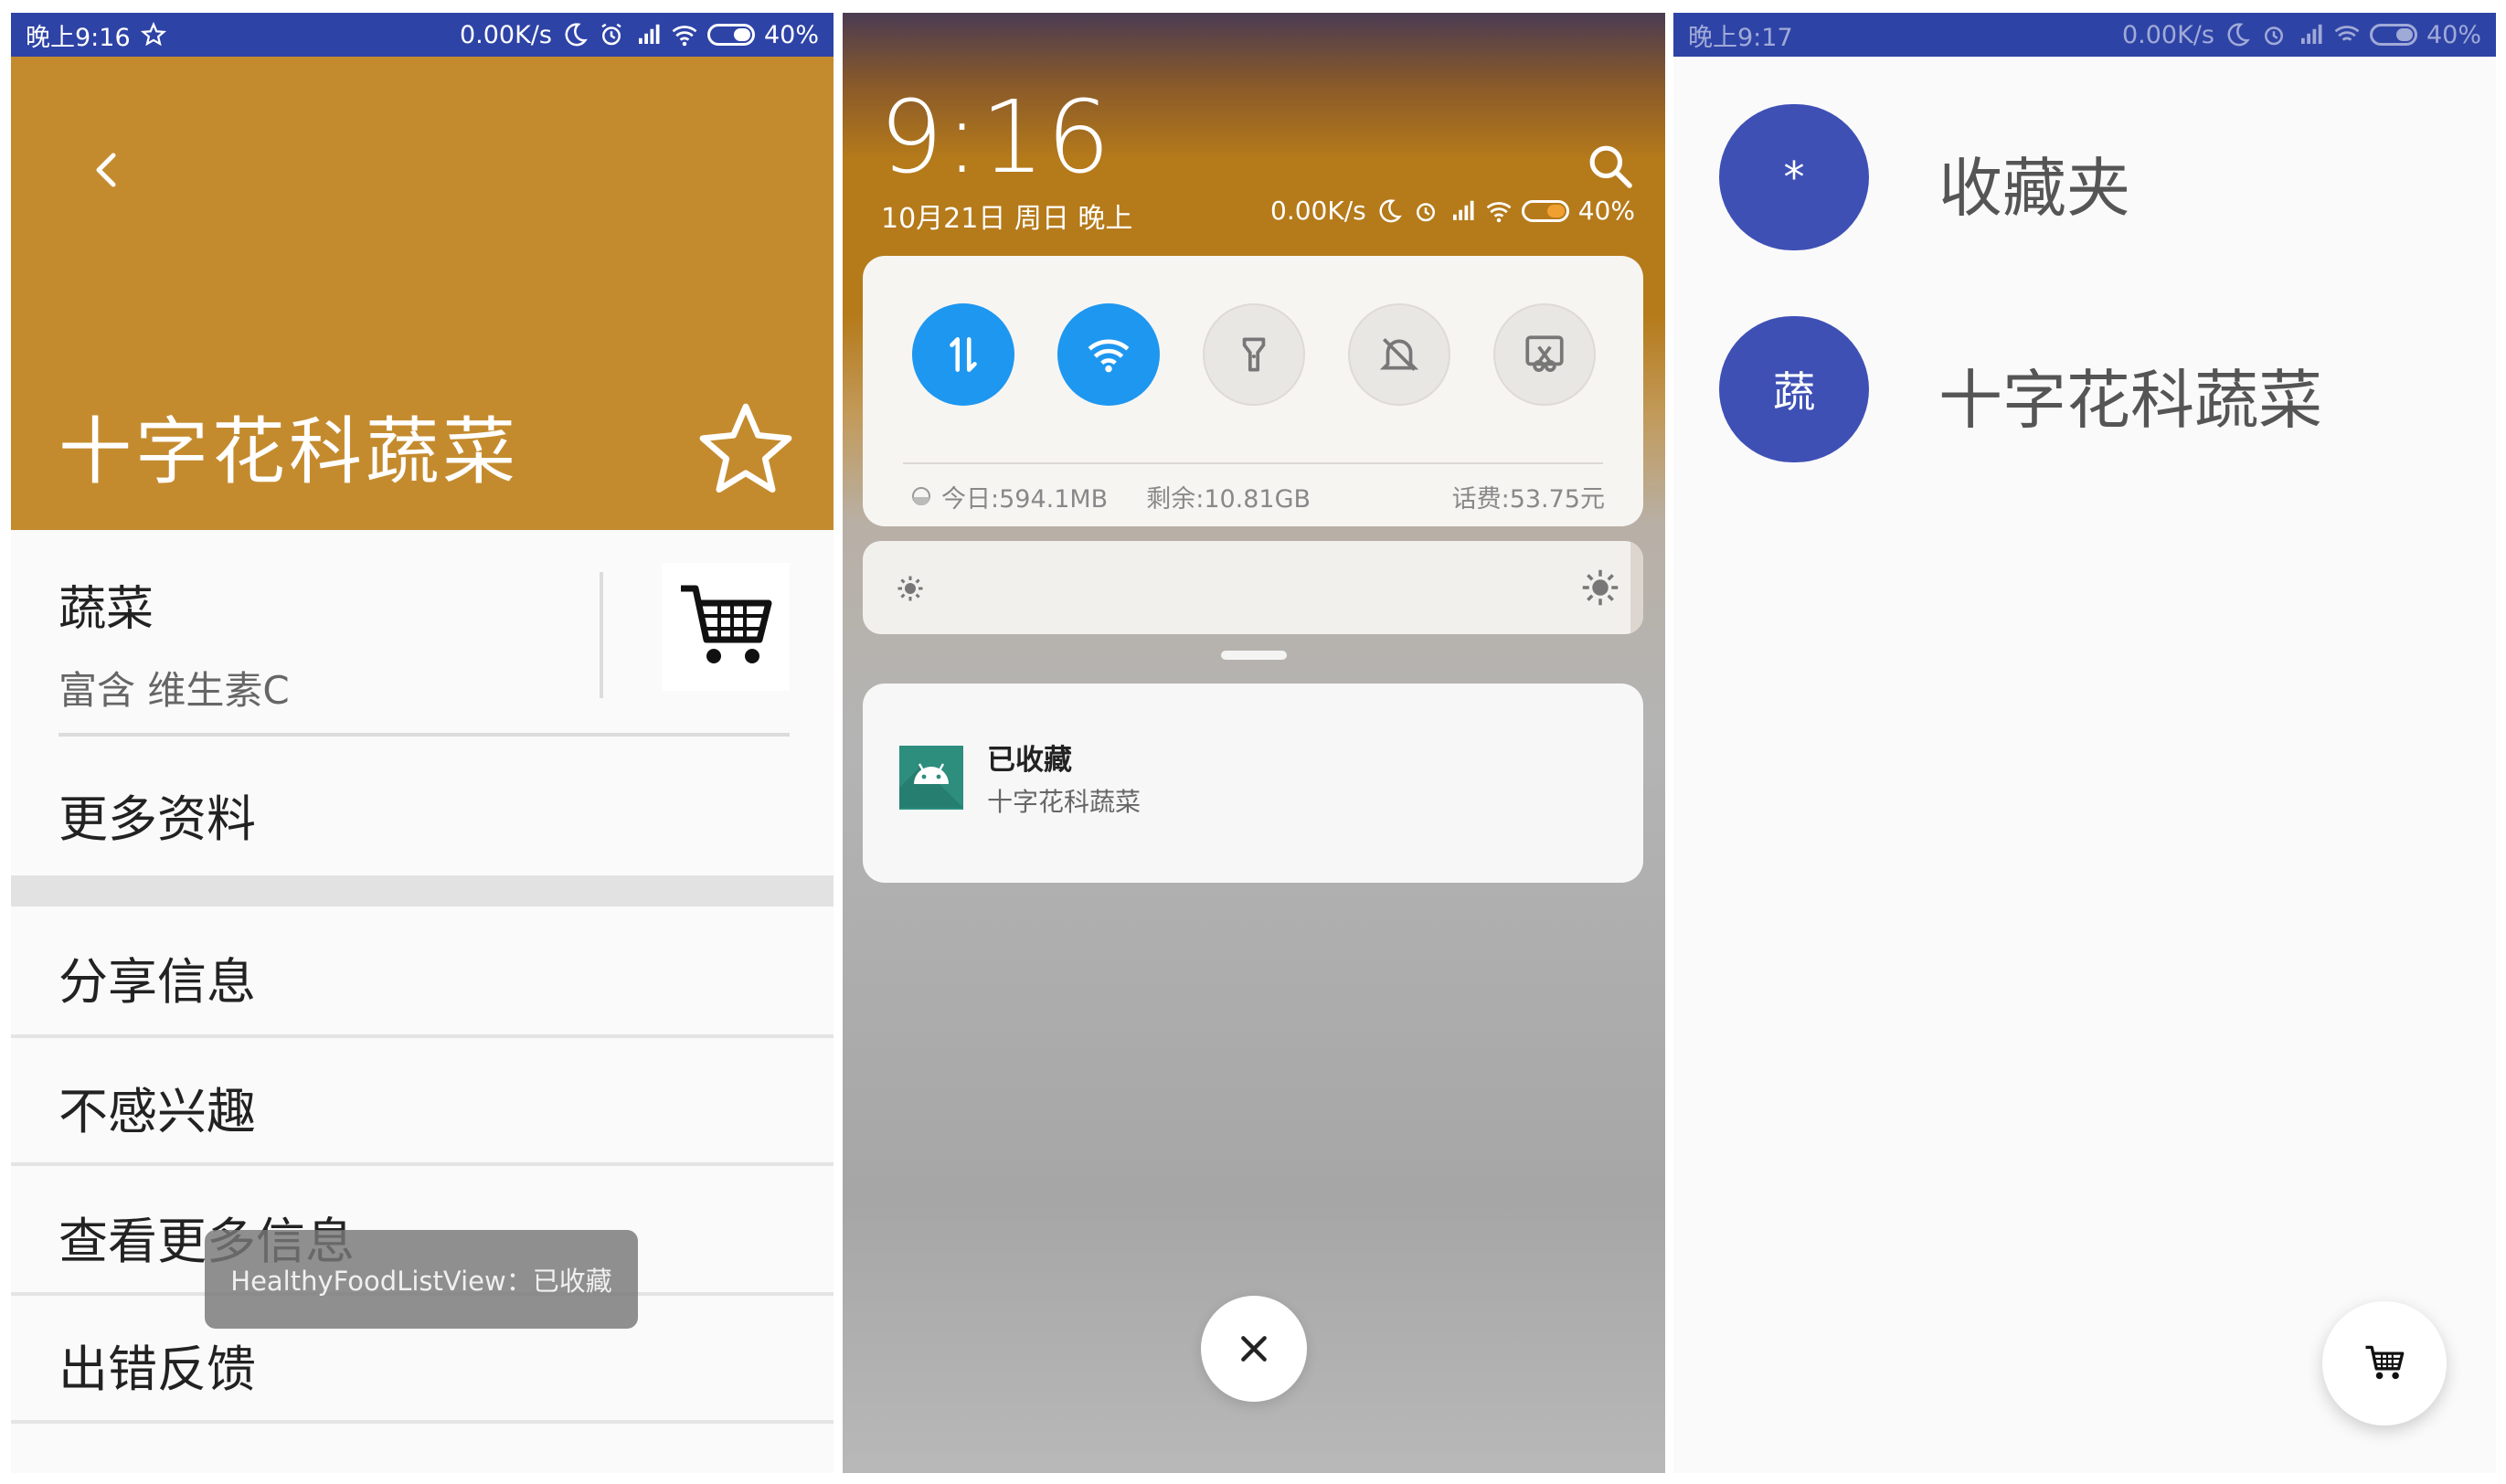 This screenshot has height=1484, width=2506. Describe the element at coordinates (1528, 499) in the screenshot. I see `phone-fee: 话费:53.75元` at that location.